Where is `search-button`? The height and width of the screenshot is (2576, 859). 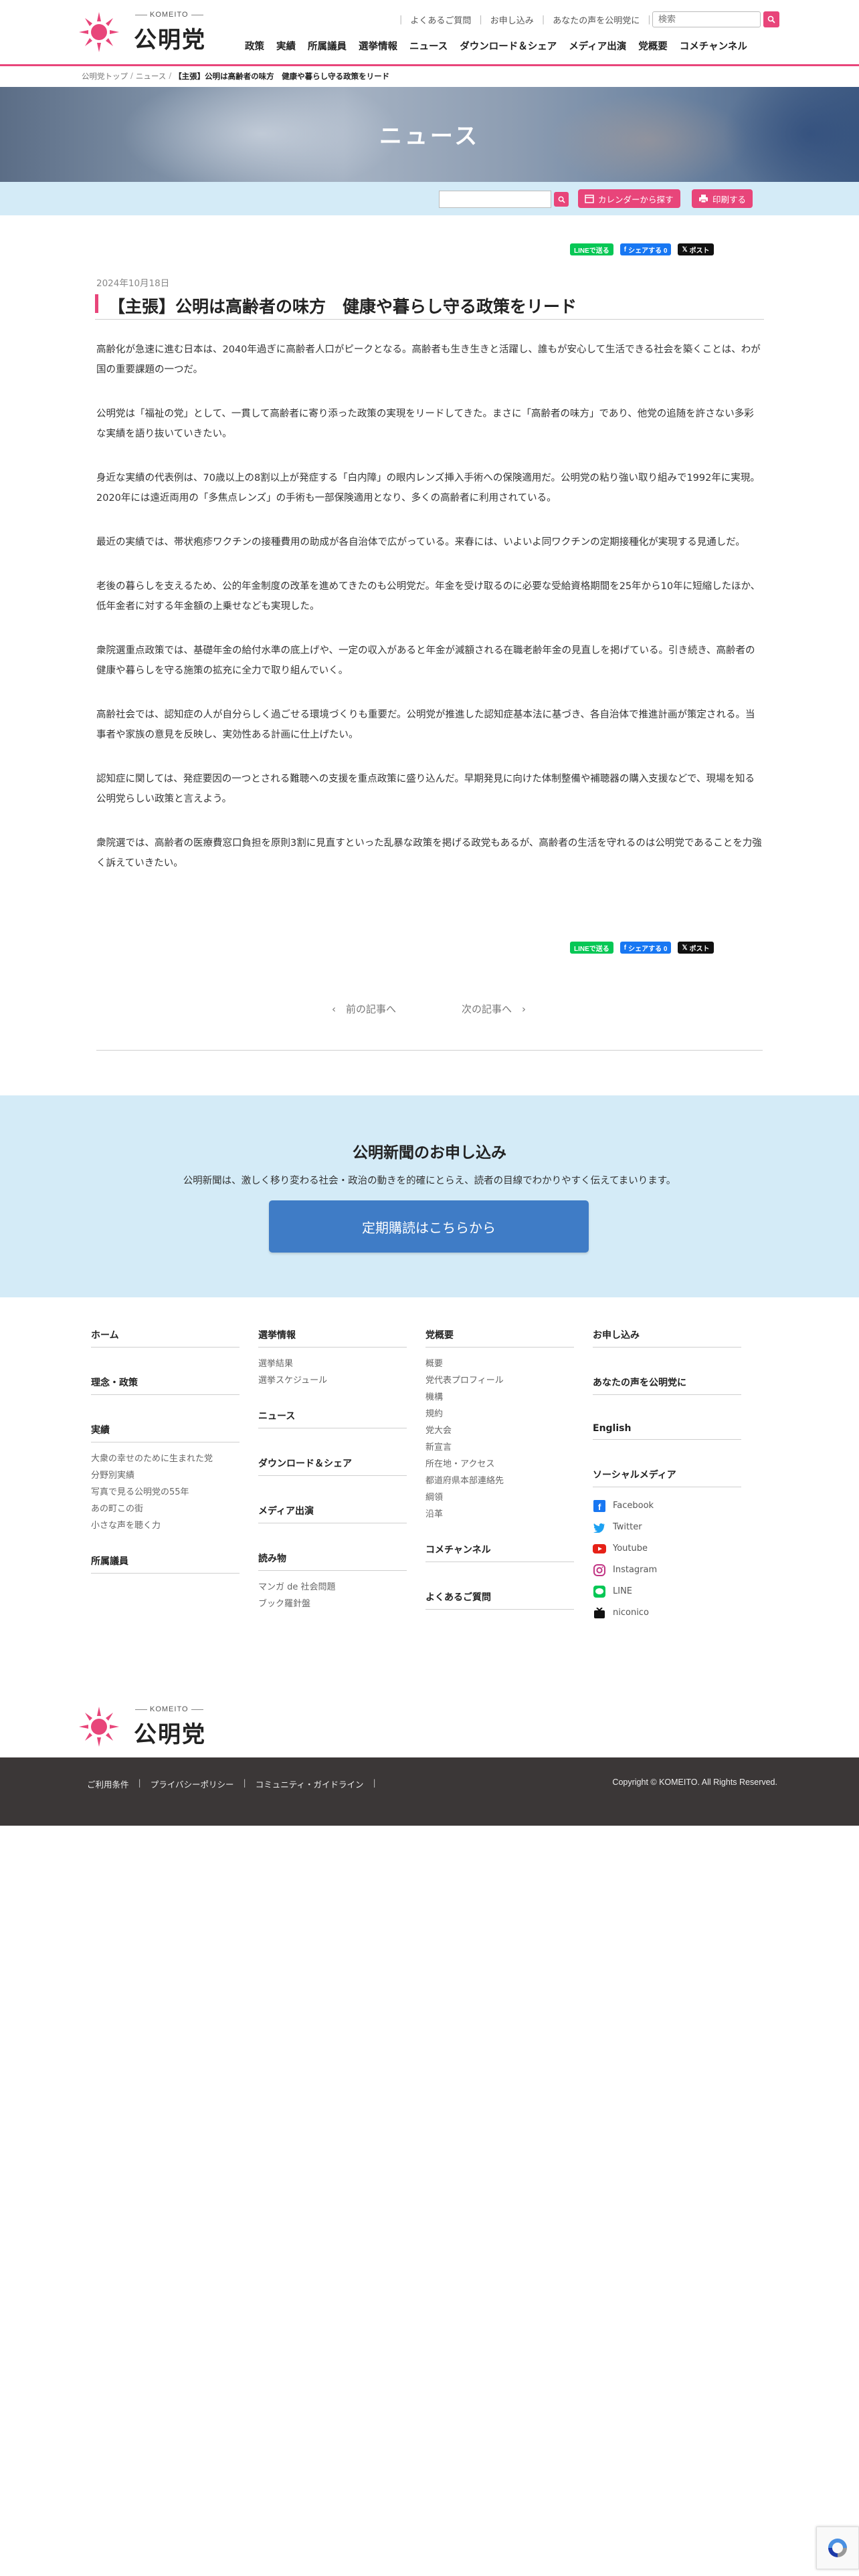
search-button is located at coordinates (771, 19).